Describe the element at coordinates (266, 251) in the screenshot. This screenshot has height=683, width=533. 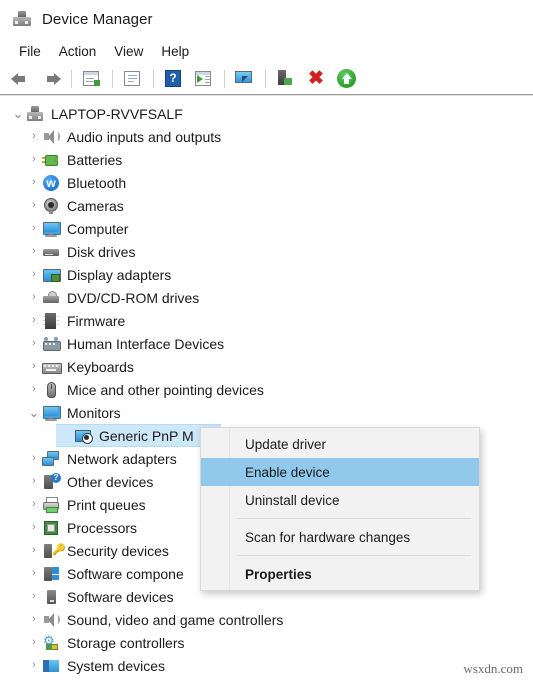
I see `tree-item: › Disk drives` at that location.